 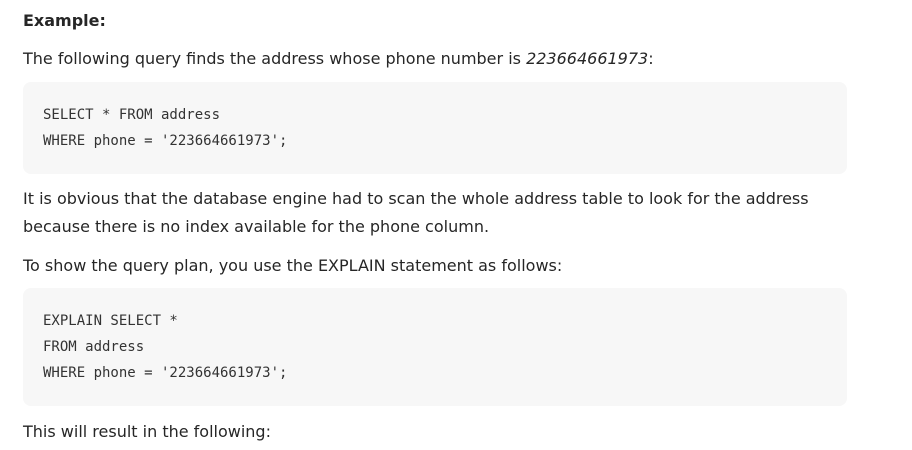 What do you see at coordinates (64, 20) in the screenshot?
I see `example-heading: Example:` at bounding box center [64, 20].